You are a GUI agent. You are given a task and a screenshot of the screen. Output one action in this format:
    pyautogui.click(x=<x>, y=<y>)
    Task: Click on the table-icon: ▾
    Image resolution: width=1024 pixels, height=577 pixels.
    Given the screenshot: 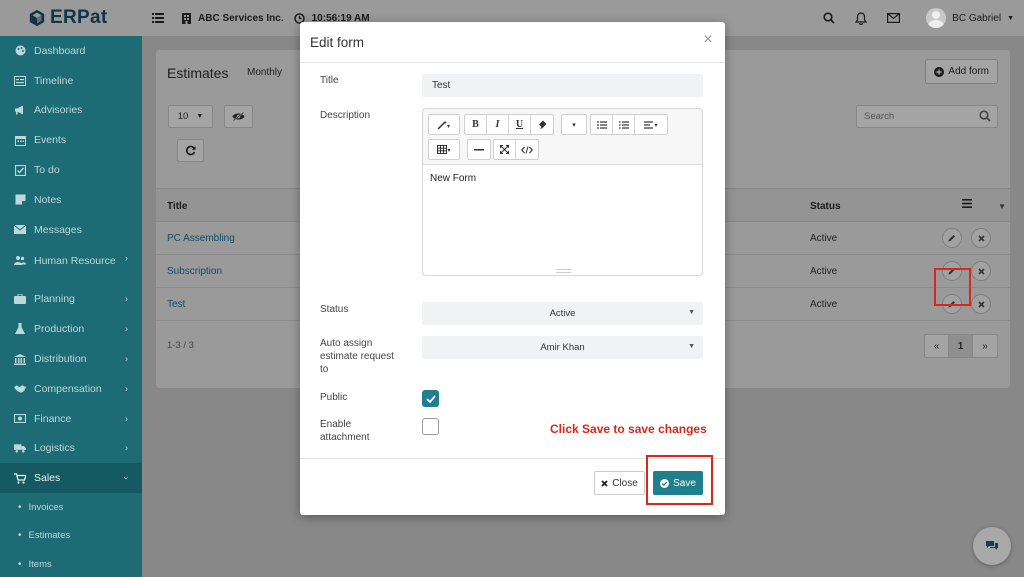 What is the action you would take?
    pyautogui.click(x=444, y=149)
    